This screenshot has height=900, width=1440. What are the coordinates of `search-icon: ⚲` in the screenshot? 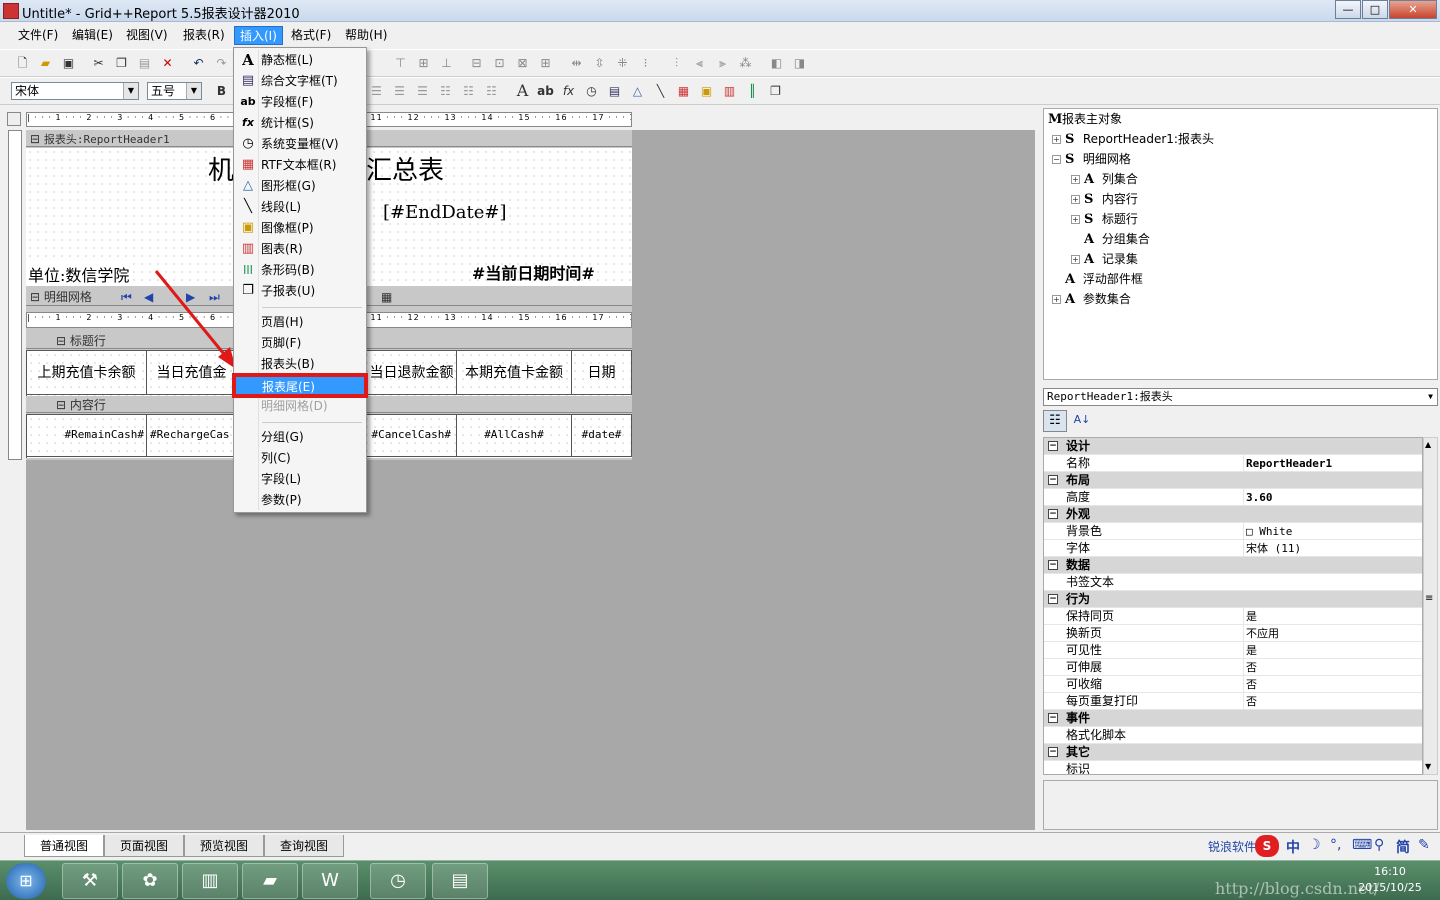 It's located at (1379, 845).